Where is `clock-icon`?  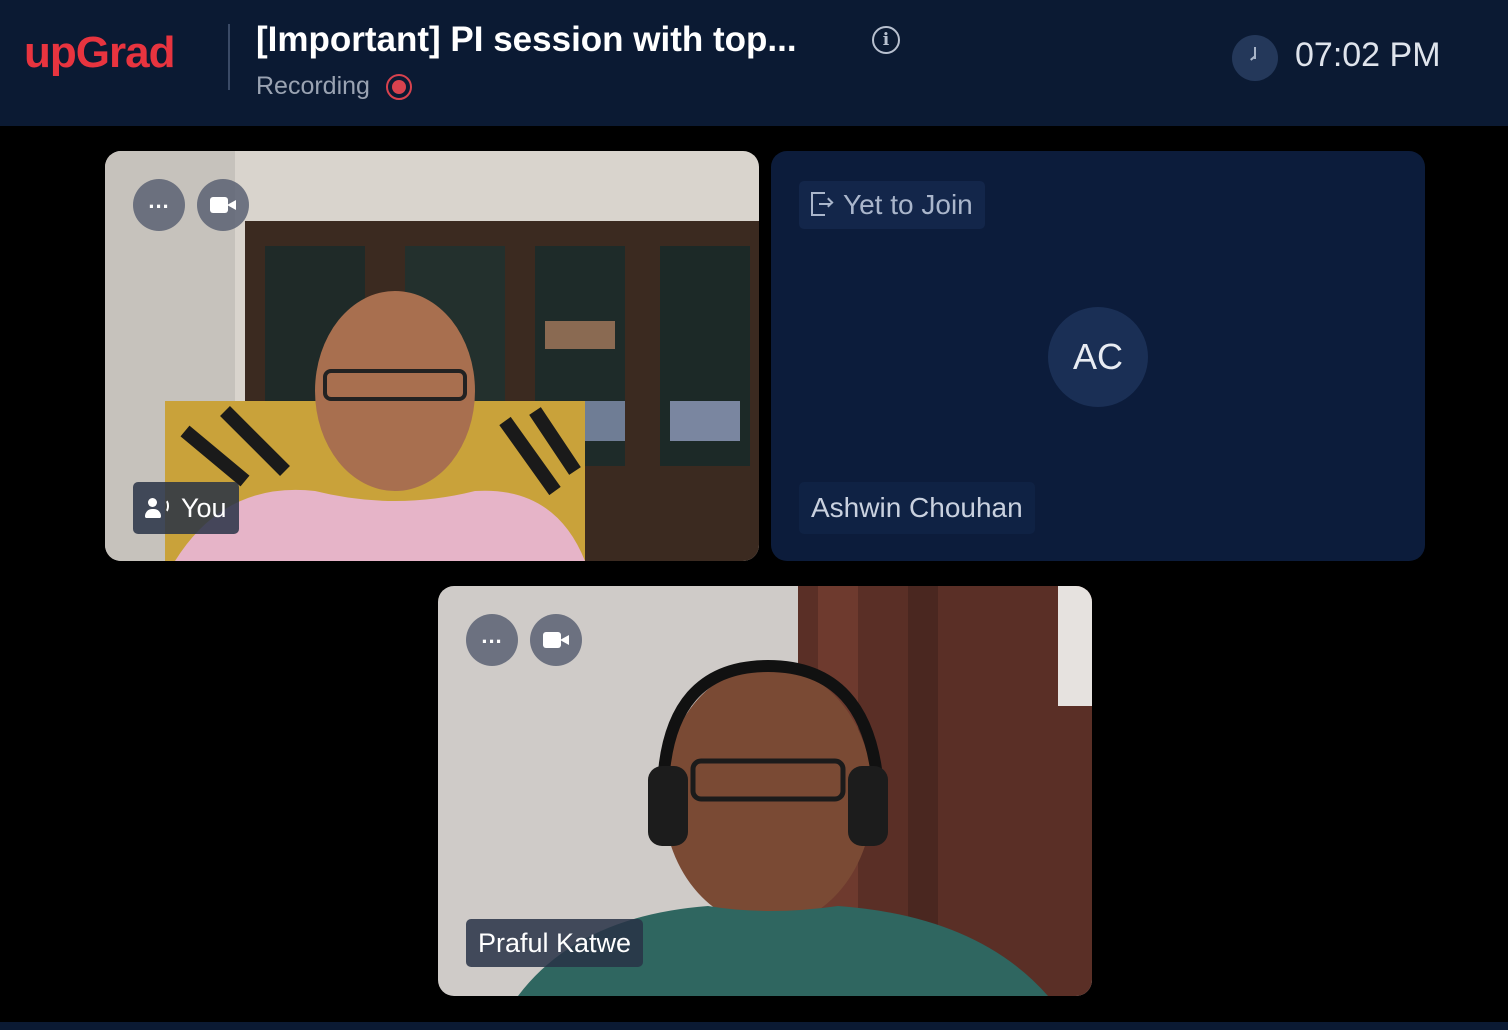
clock-icon is located at coordinates (1255, 58).